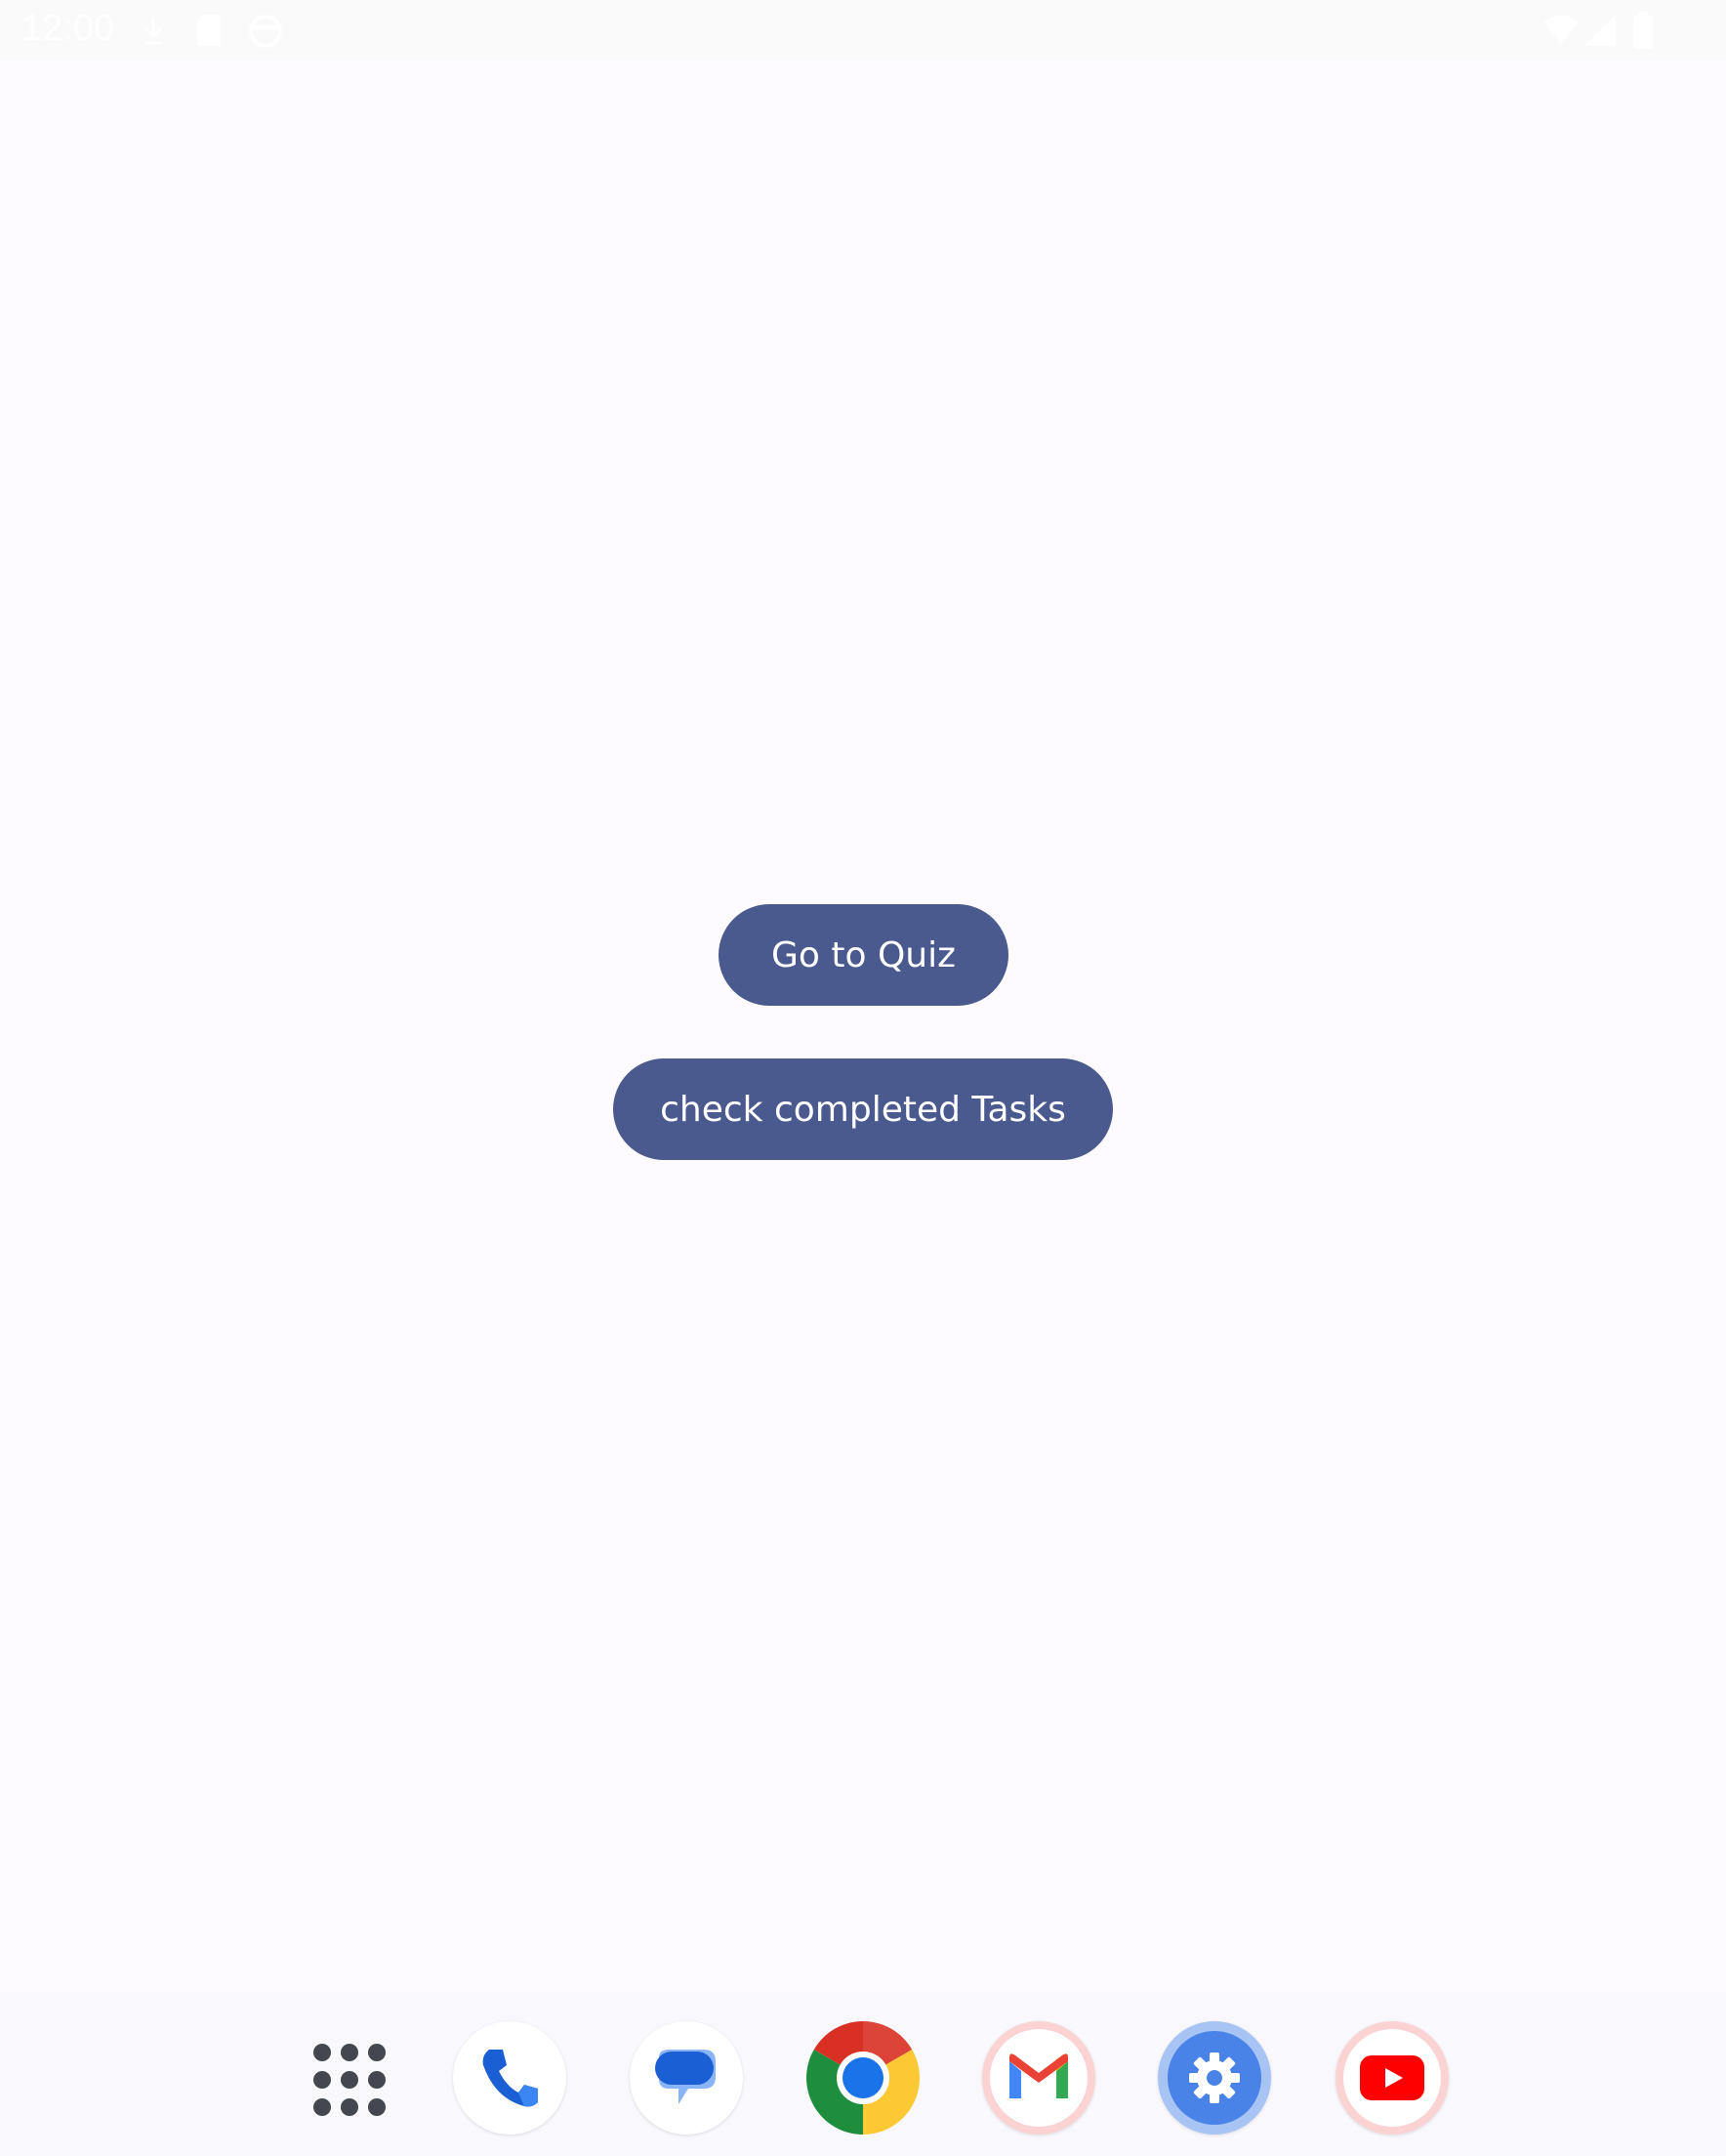  I want to click on chrome-app, so click(863, 2078).